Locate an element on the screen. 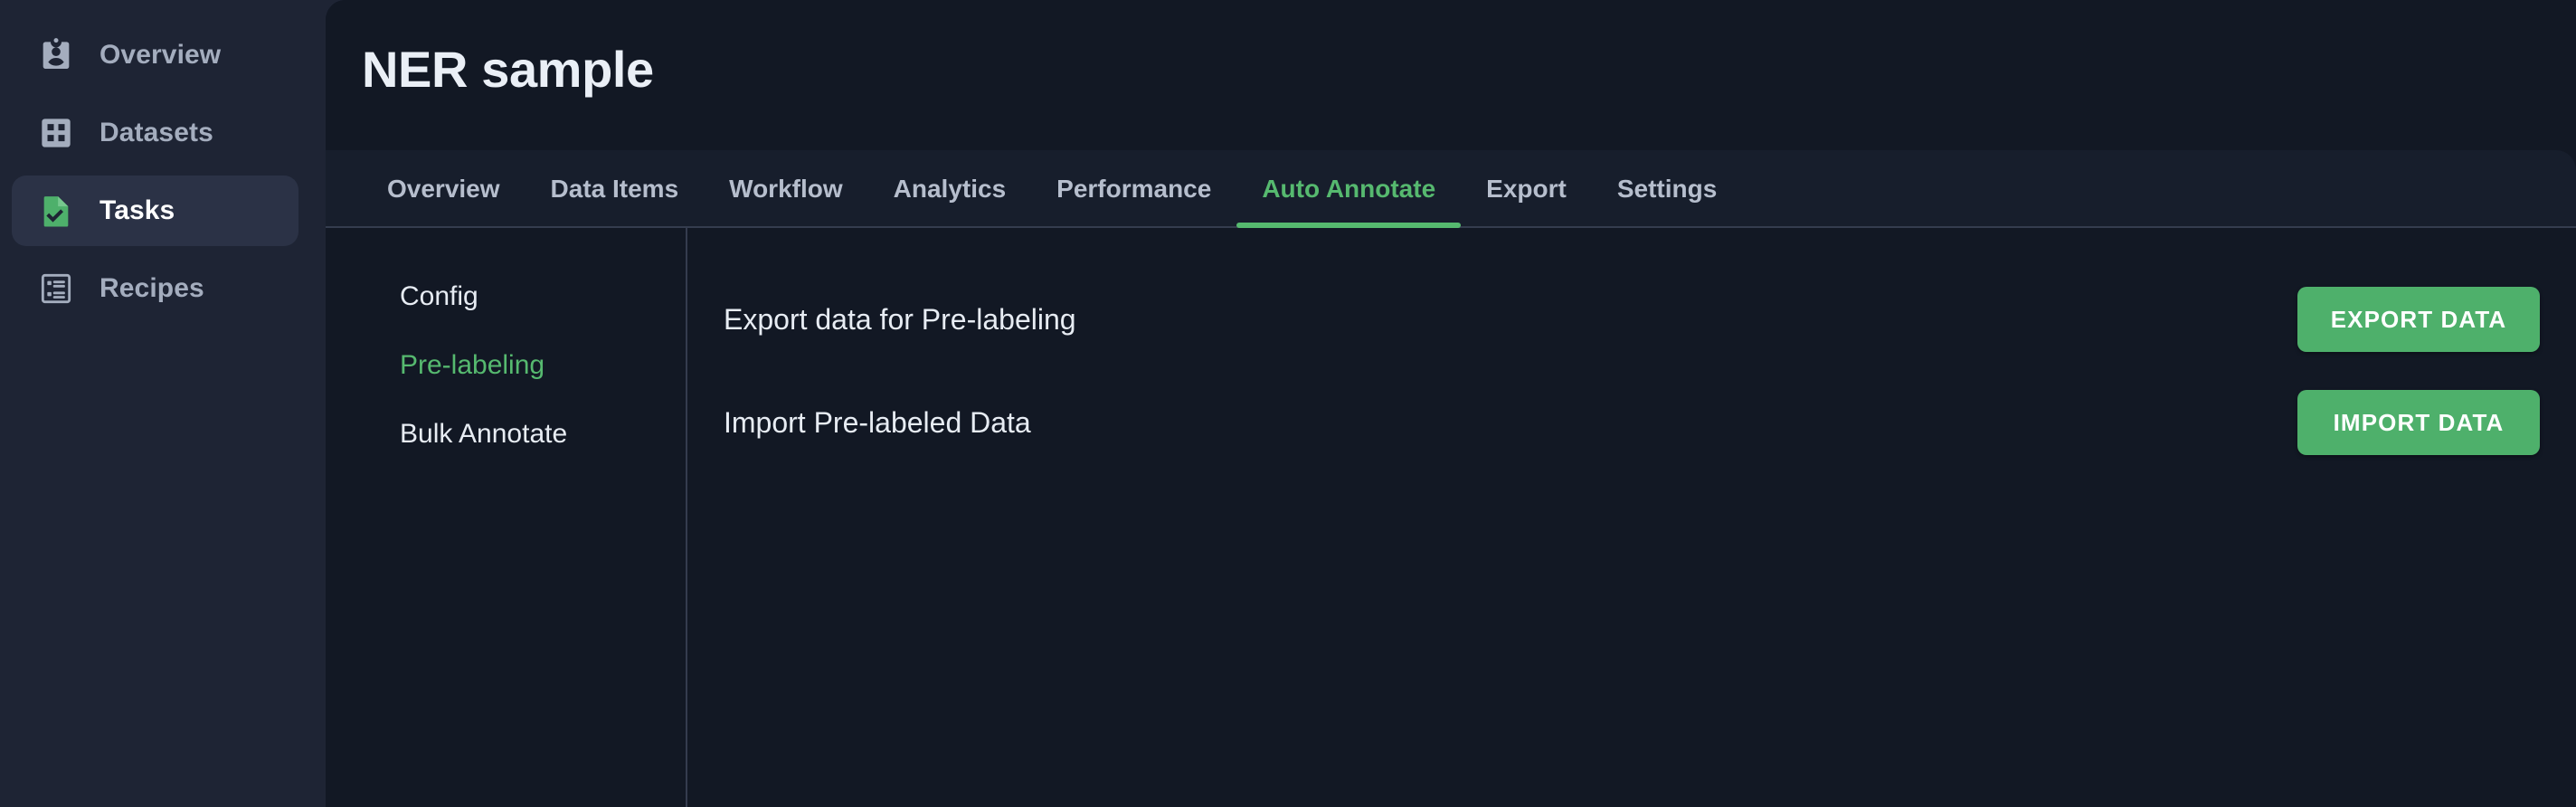 The image size is (2576, 807). id-badge-icon is located at coordinates (56, 55).